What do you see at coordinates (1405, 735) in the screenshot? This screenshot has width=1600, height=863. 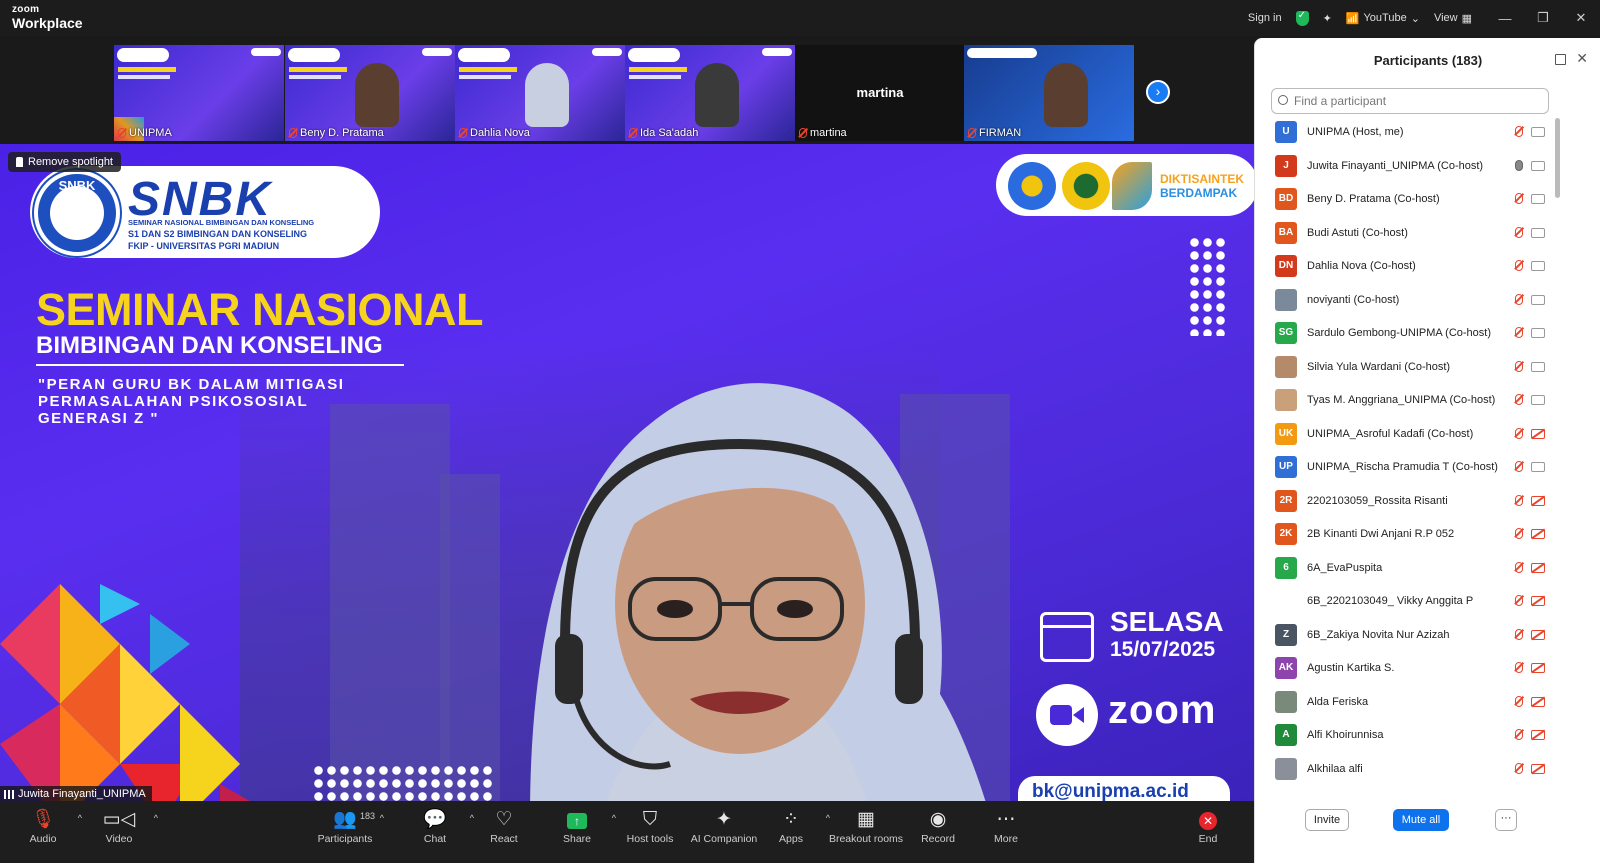 I see `participant-row: A Alfi Khoirunnisa` at bounding box center [1405, 735].